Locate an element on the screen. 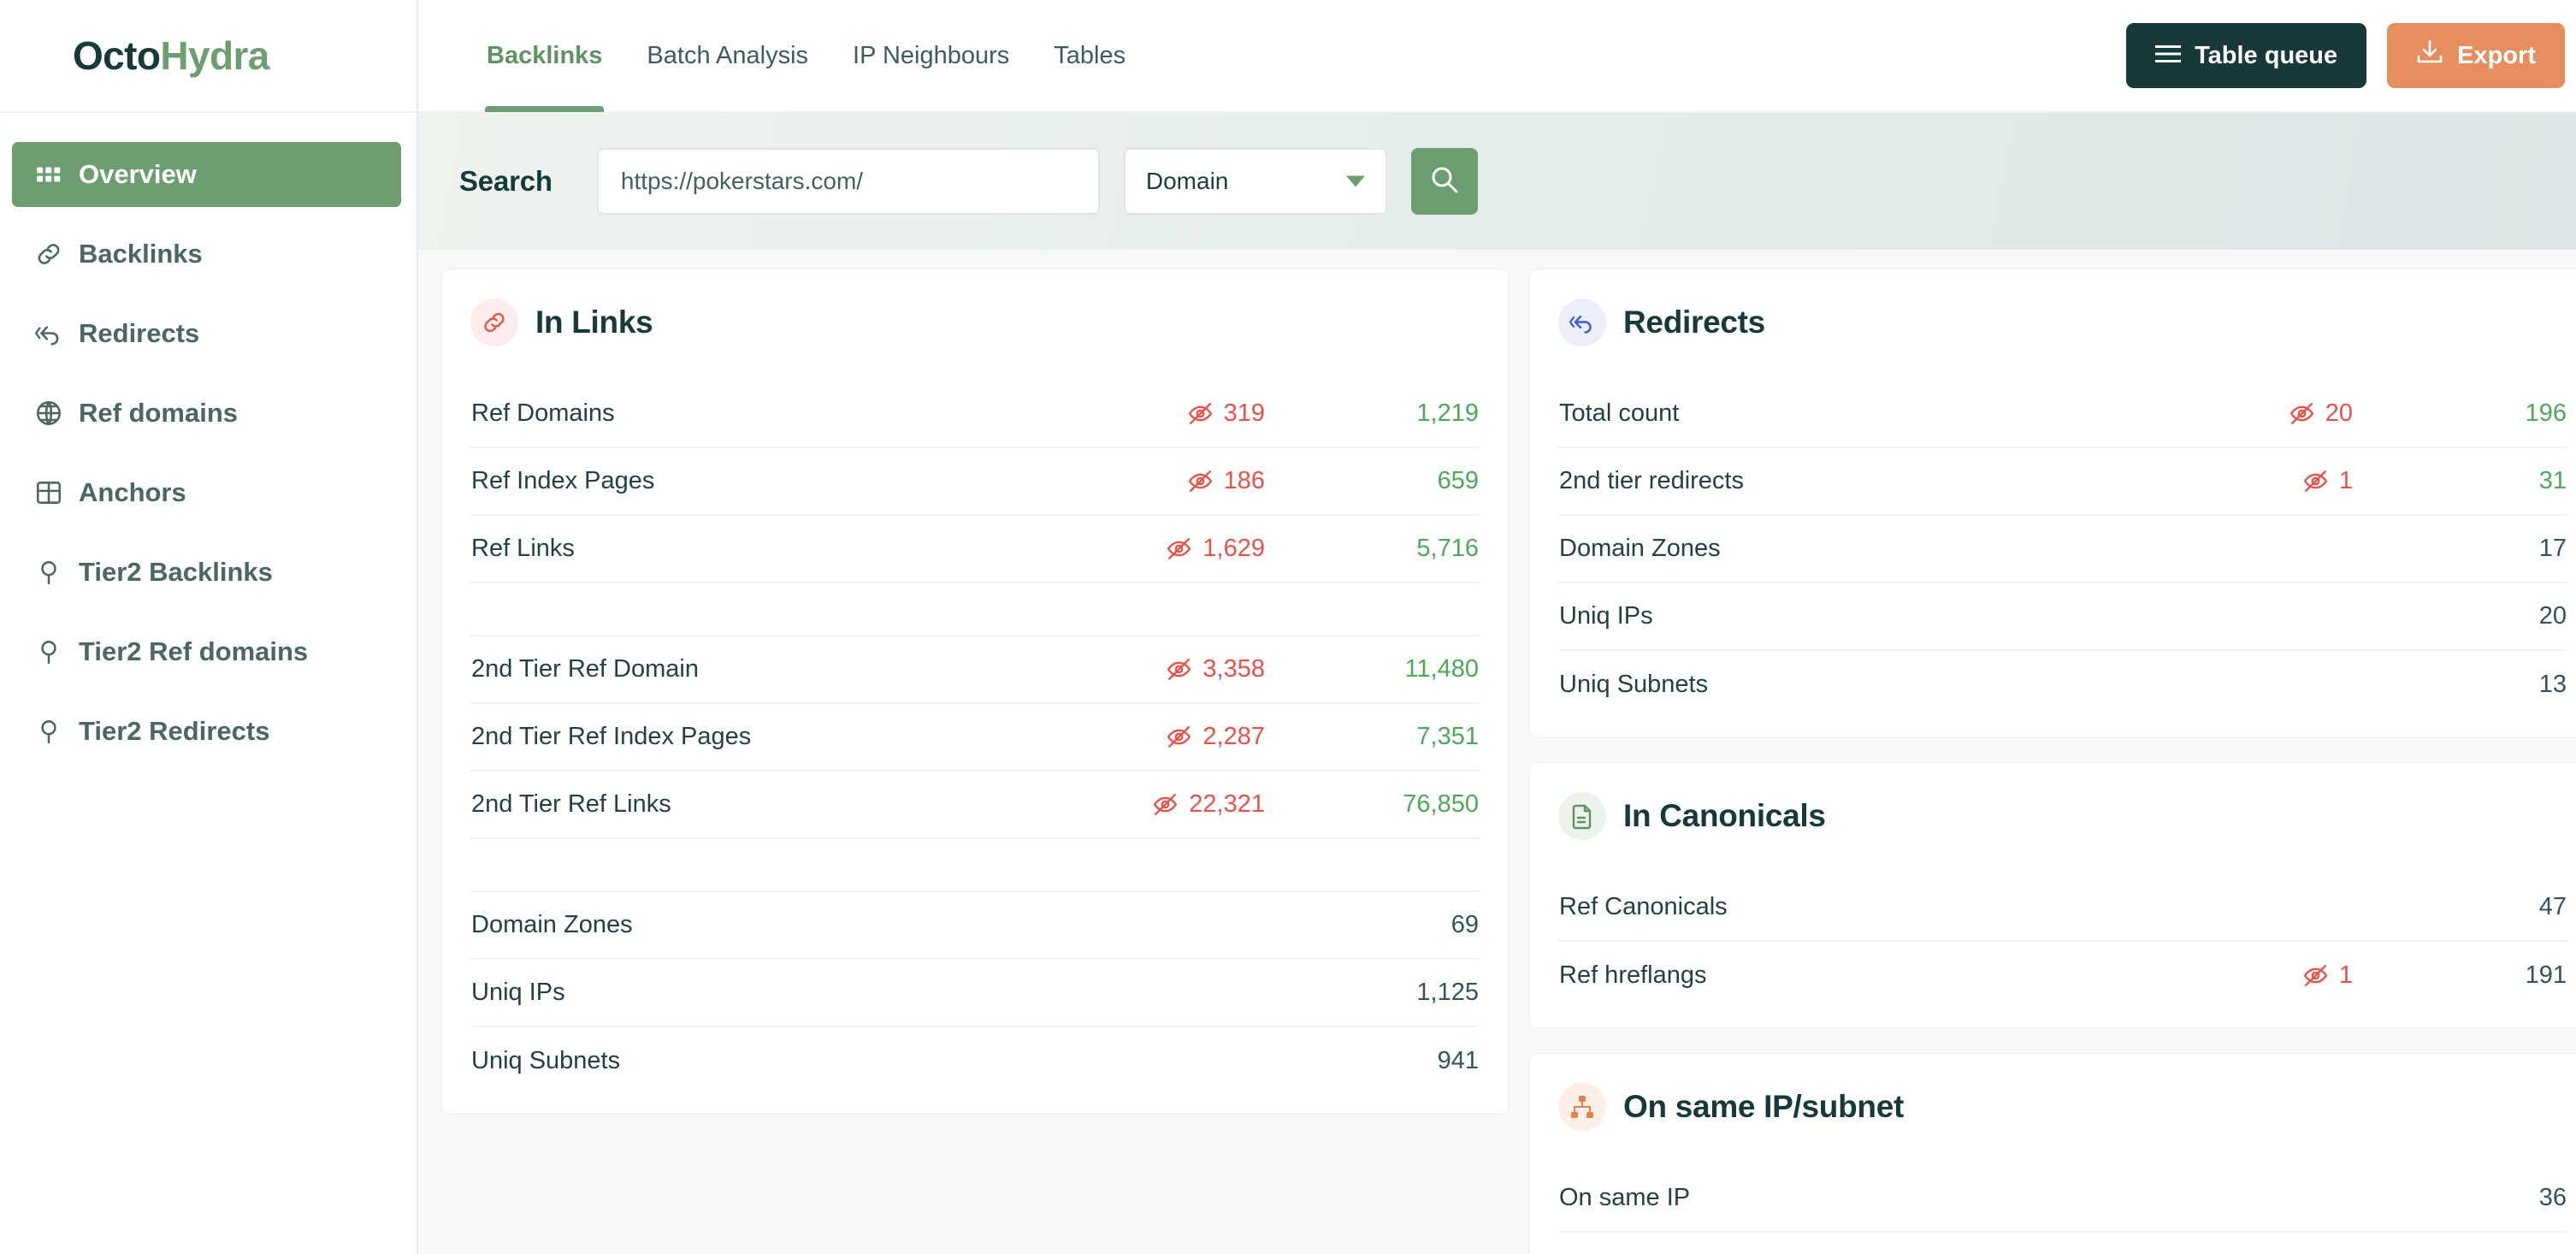 The width and height of the screenshot is (2576, 1254). metric-row: Ref Domains 319 1,219 is located at coordinates (975, 414).